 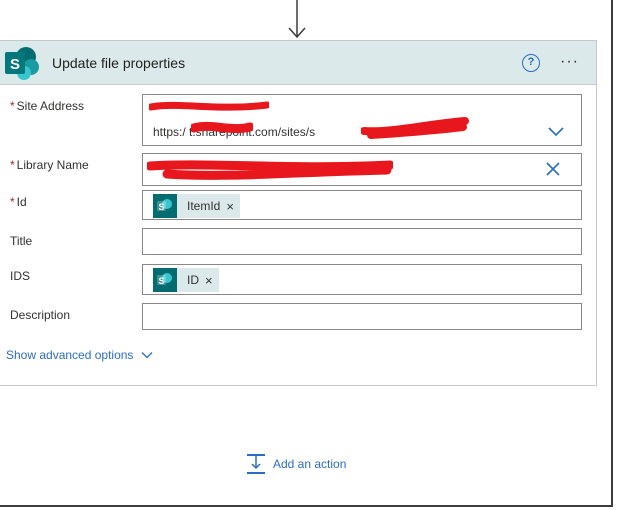 I want to click on add-action-icon, so click(x=256, y=464).